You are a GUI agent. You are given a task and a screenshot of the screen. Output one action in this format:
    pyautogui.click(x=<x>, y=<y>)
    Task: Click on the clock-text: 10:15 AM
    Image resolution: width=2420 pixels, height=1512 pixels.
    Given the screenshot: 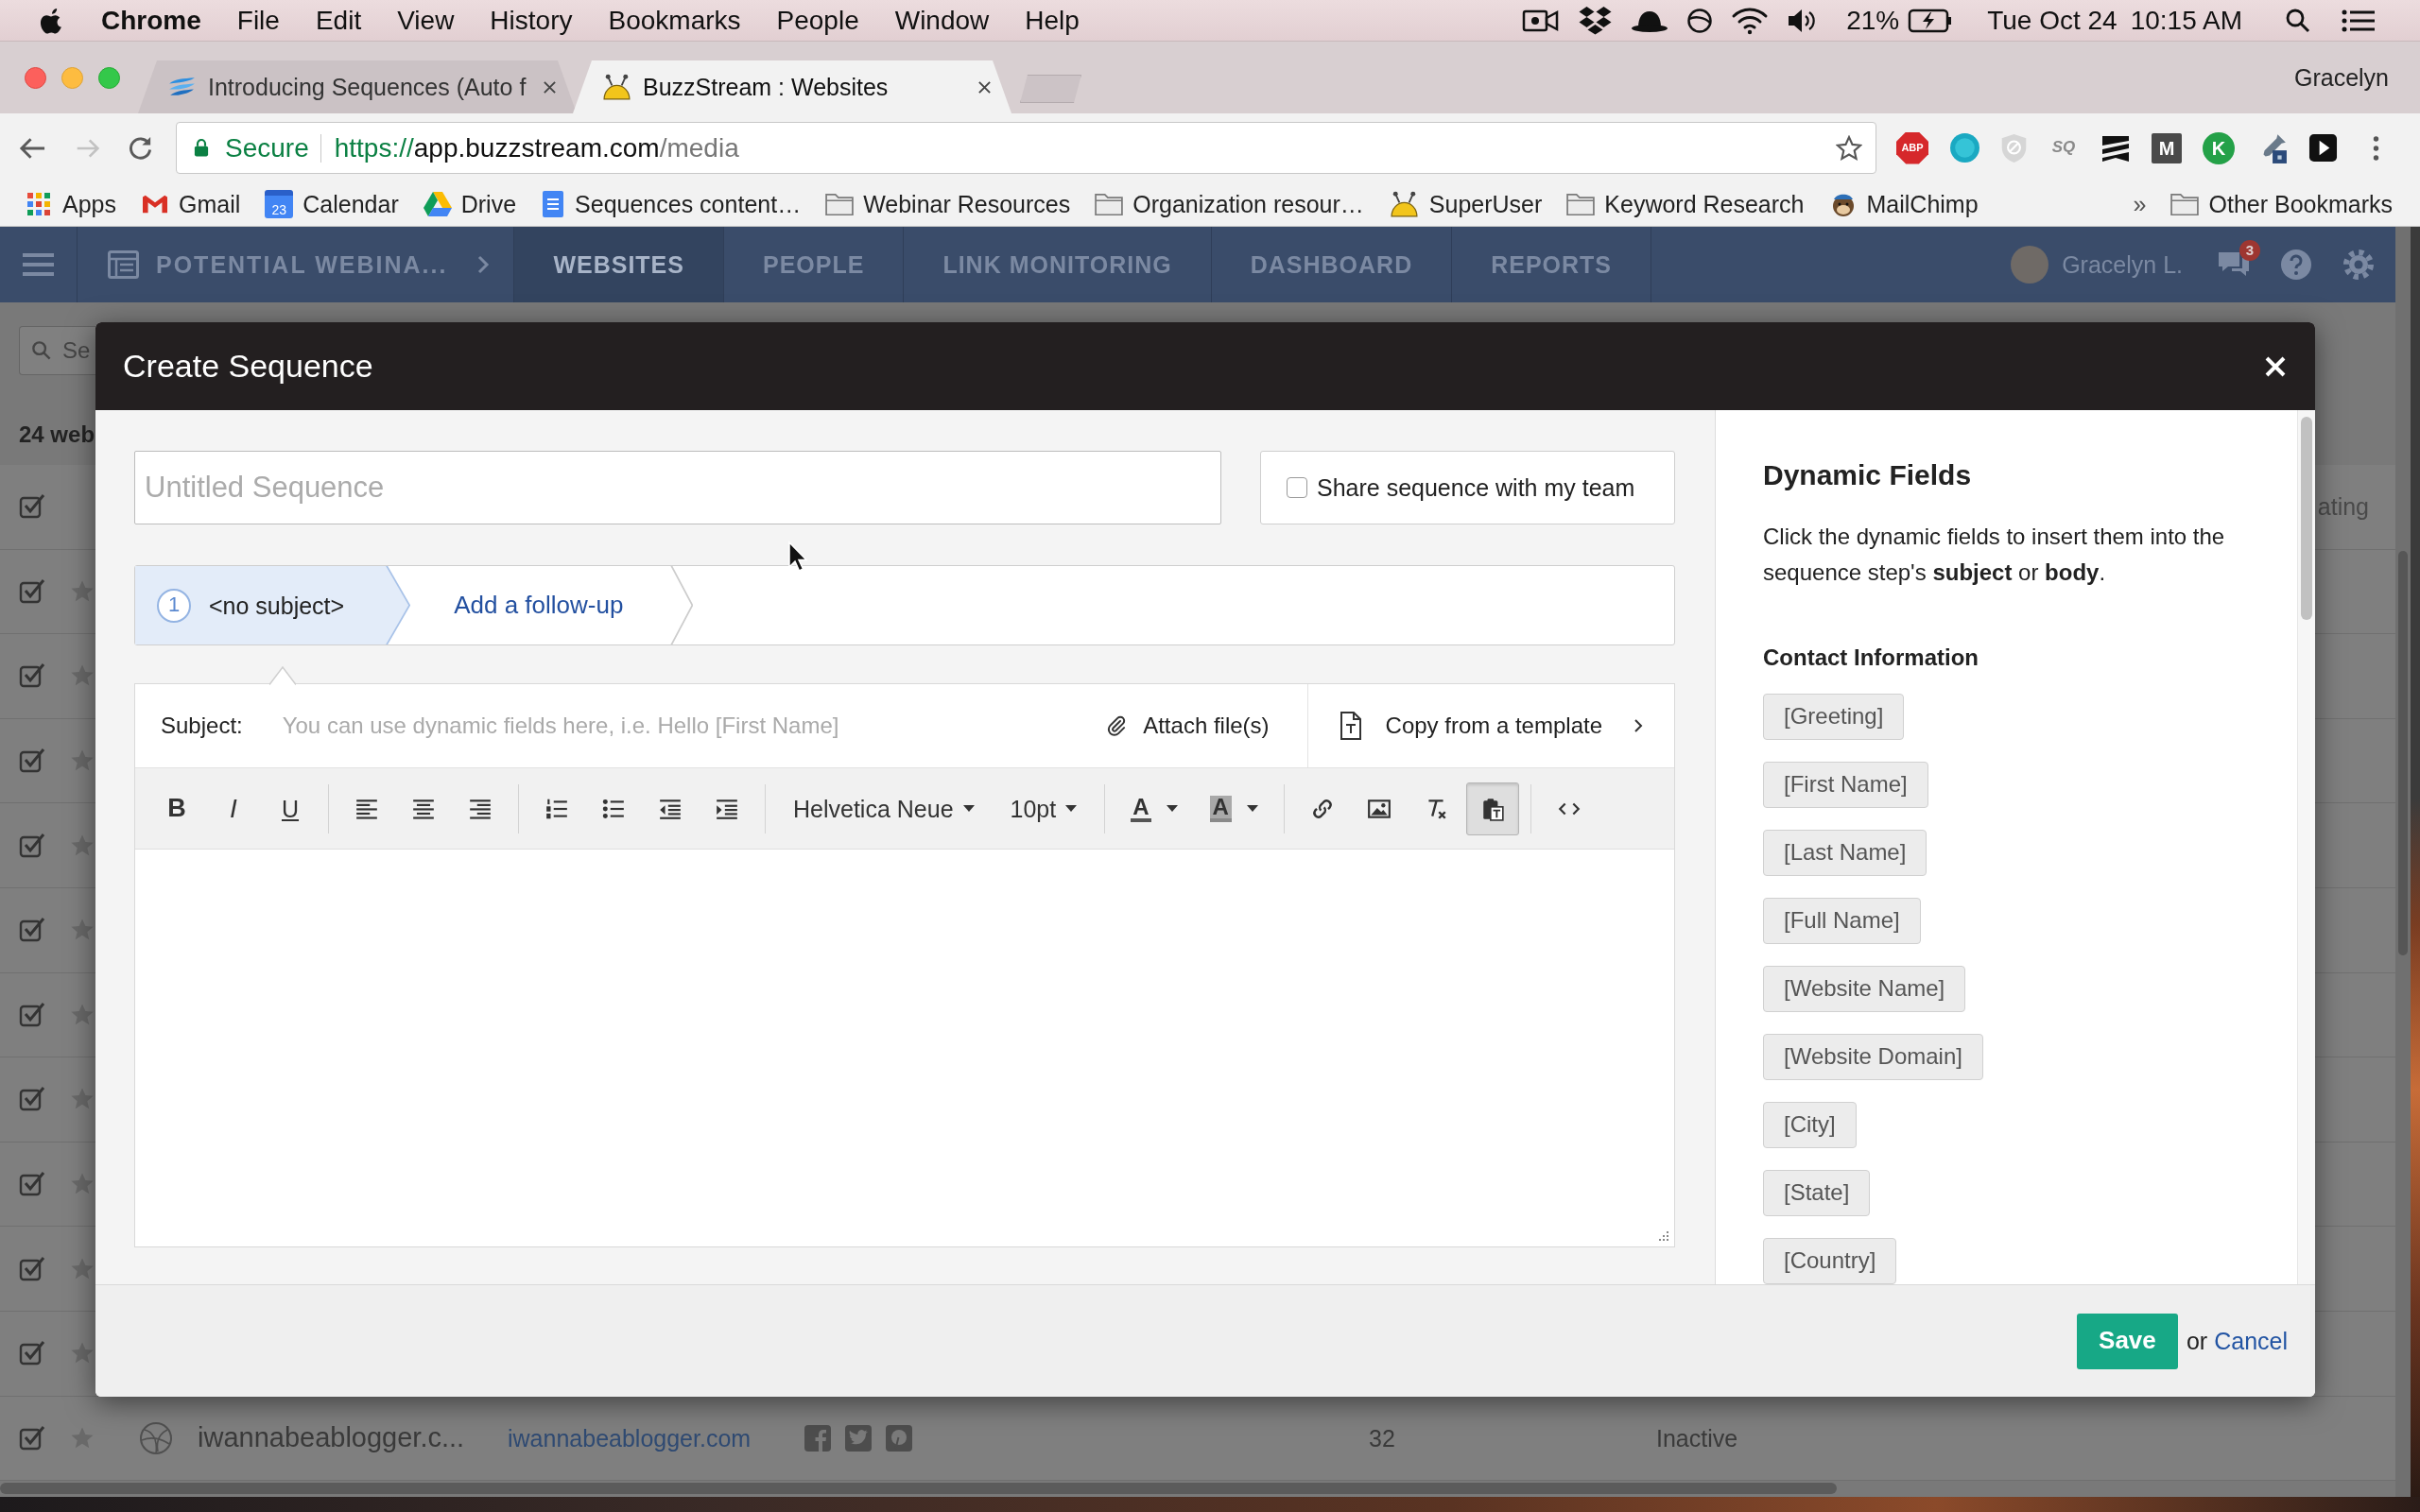 What is the action you would take?
    pyautogui.click(x=2186, y=20)
    